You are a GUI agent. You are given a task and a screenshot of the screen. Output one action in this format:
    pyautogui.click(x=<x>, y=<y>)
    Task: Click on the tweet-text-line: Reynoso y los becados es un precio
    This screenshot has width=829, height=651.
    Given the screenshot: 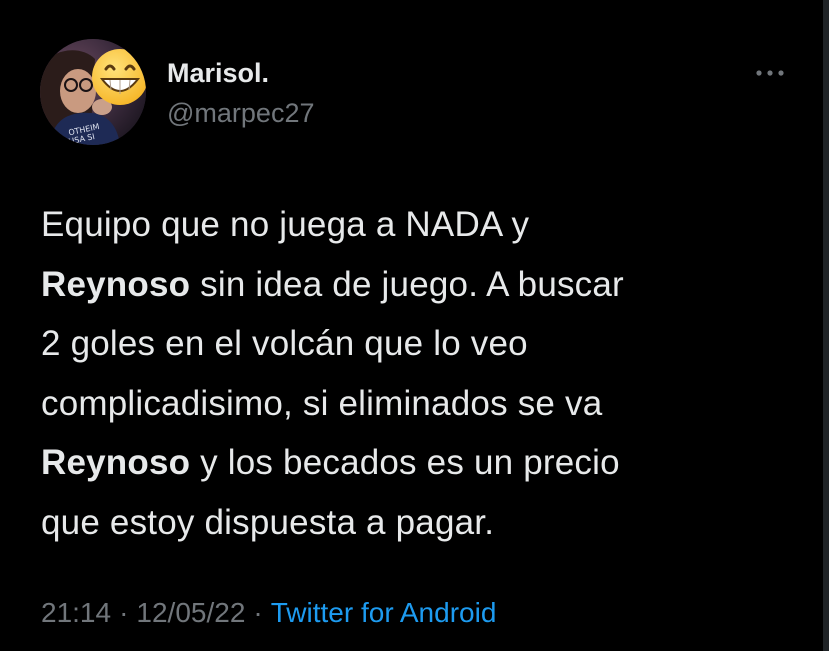 What is the action you would take?
    pyautogui.click(x=426, y=463)
    